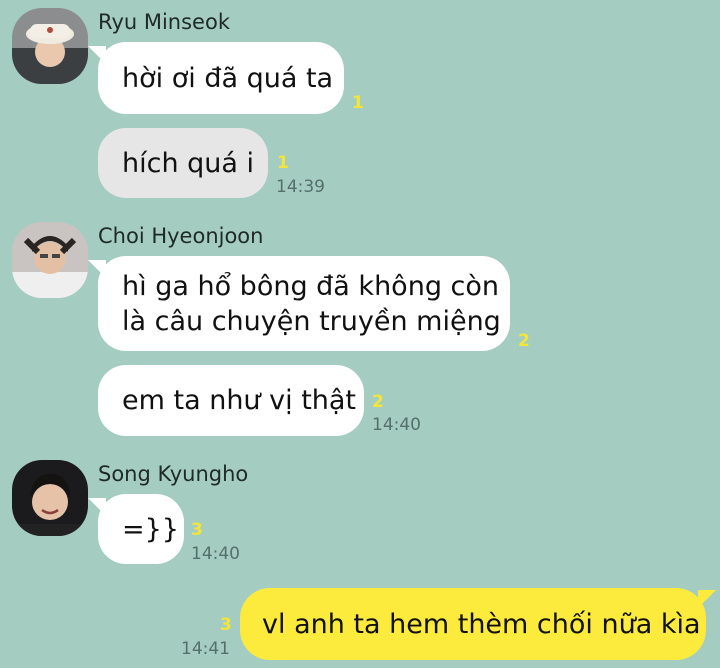 Image resolution: width=720 pixels, height=668 pixels. I want to click on message-text: vl anh ta hem thèm chối nữa kìa, so click(481, 624).